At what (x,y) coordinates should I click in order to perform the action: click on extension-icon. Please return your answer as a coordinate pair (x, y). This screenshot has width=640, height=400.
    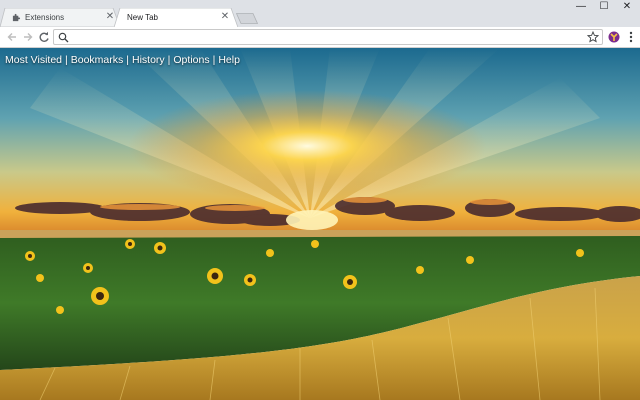
    Looking at the image, I should click on (614, 37).